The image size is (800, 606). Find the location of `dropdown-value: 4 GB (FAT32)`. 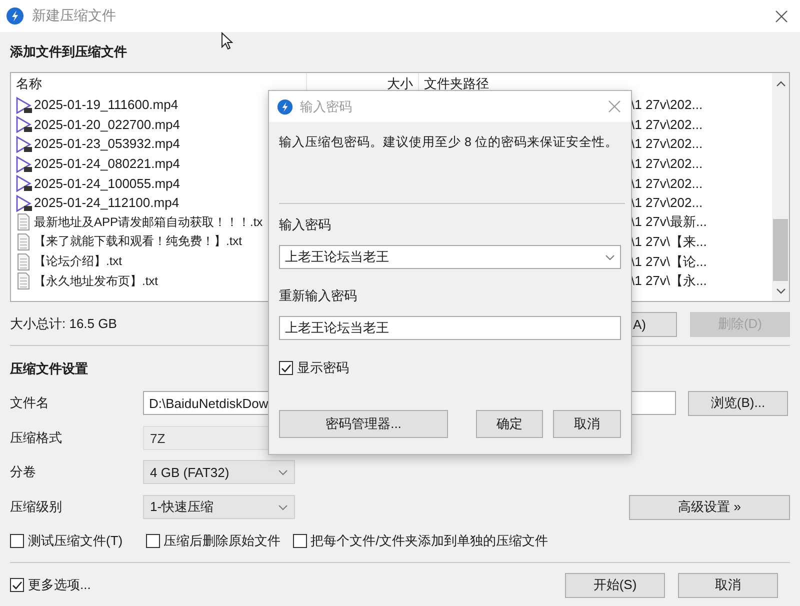

dropdown-value: 4 GB (FAT32) is located at coordinates (190, 472).